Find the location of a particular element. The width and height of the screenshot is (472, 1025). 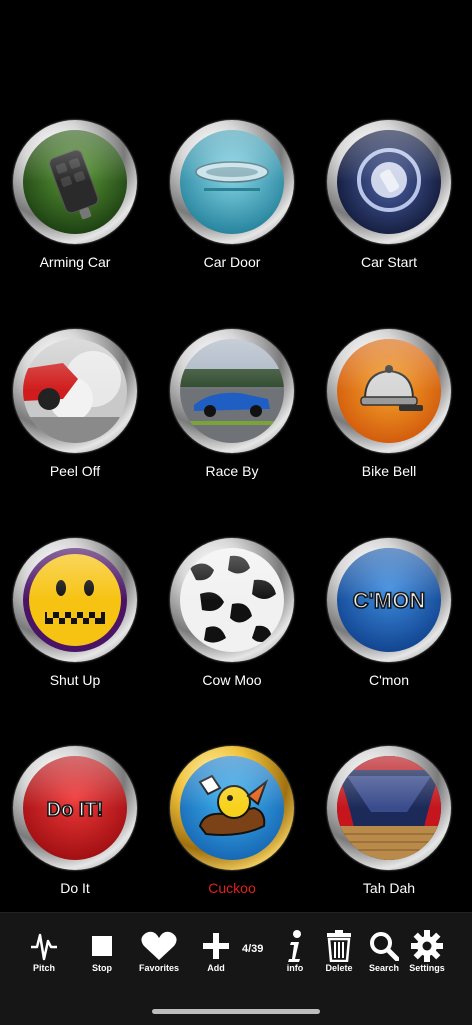

sound-label: Tah Dah is located at coordinates (389, 888).